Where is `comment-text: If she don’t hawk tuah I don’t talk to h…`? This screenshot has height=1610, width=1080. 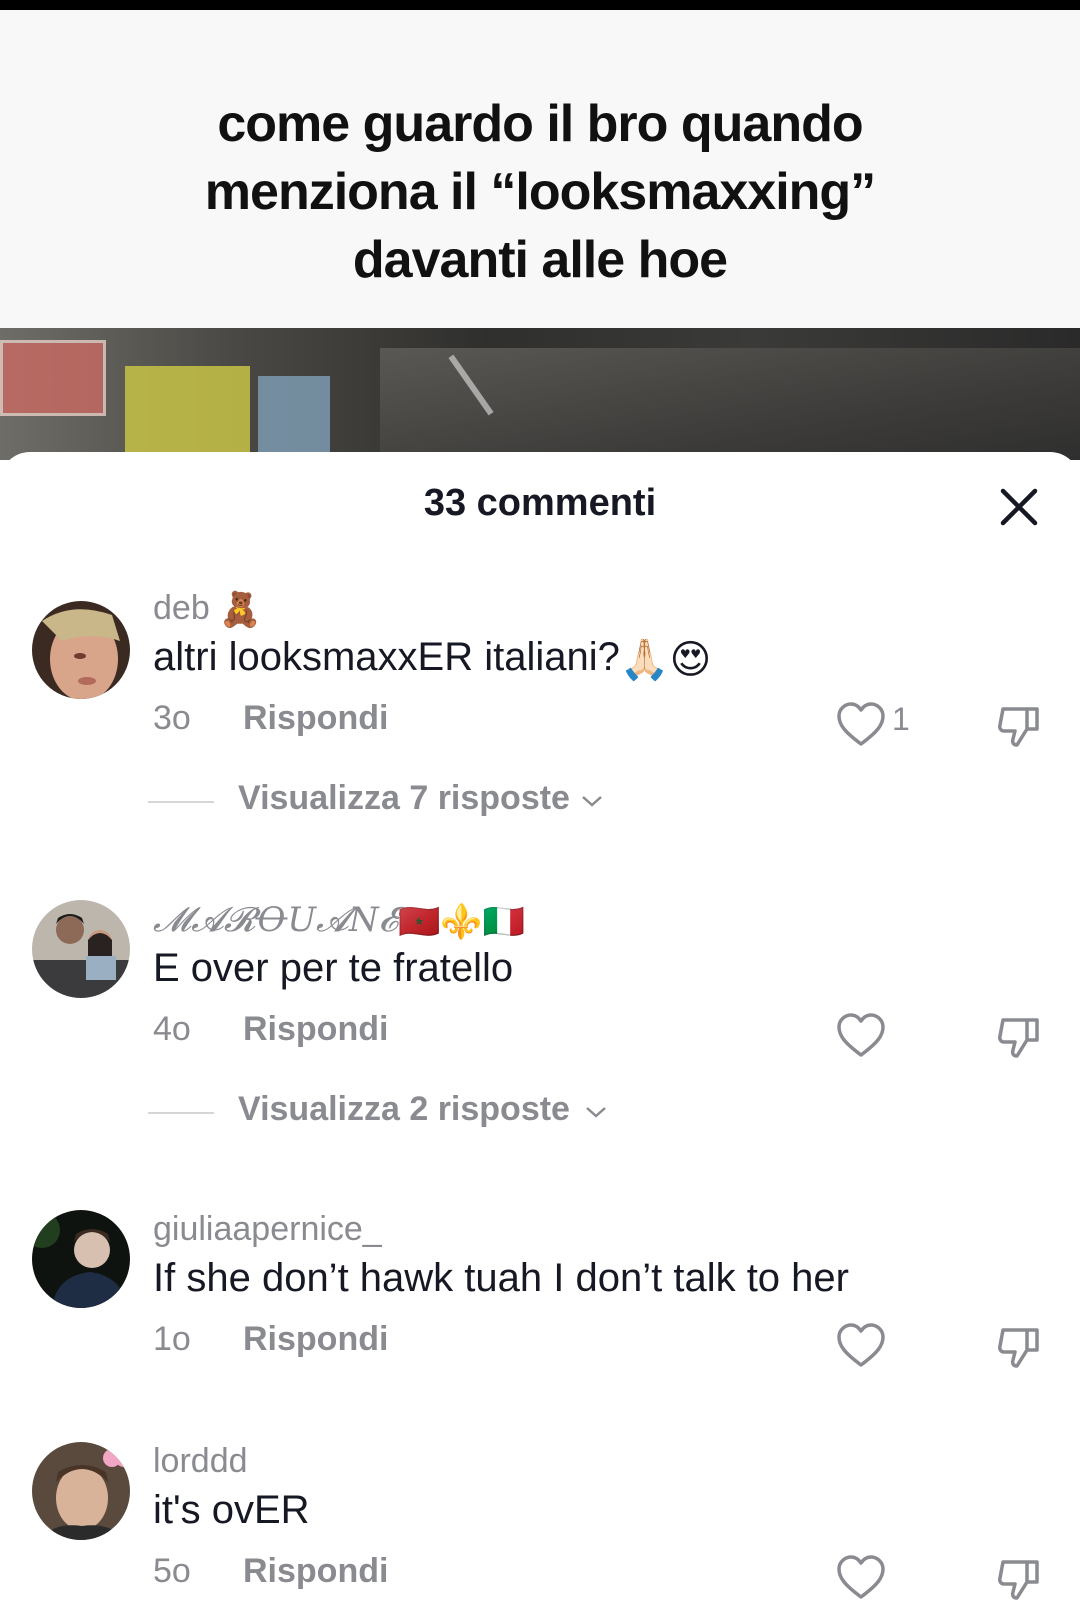
comment-text: If she don’t hawk tuah I don’t talk to h… is located at coordinates (501, 1278).